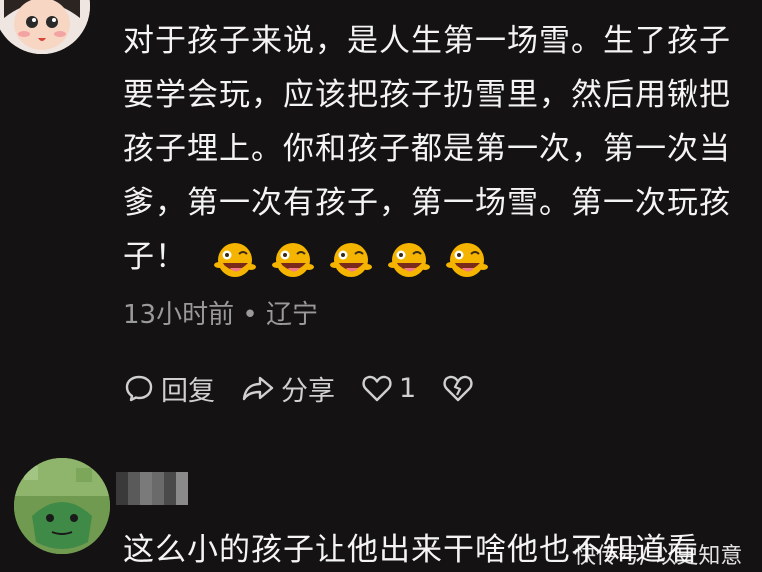 Image resolution: width=762 pixels, height=572 pixels. I want to click on comment-line-last: 子！, so click(438, 258).